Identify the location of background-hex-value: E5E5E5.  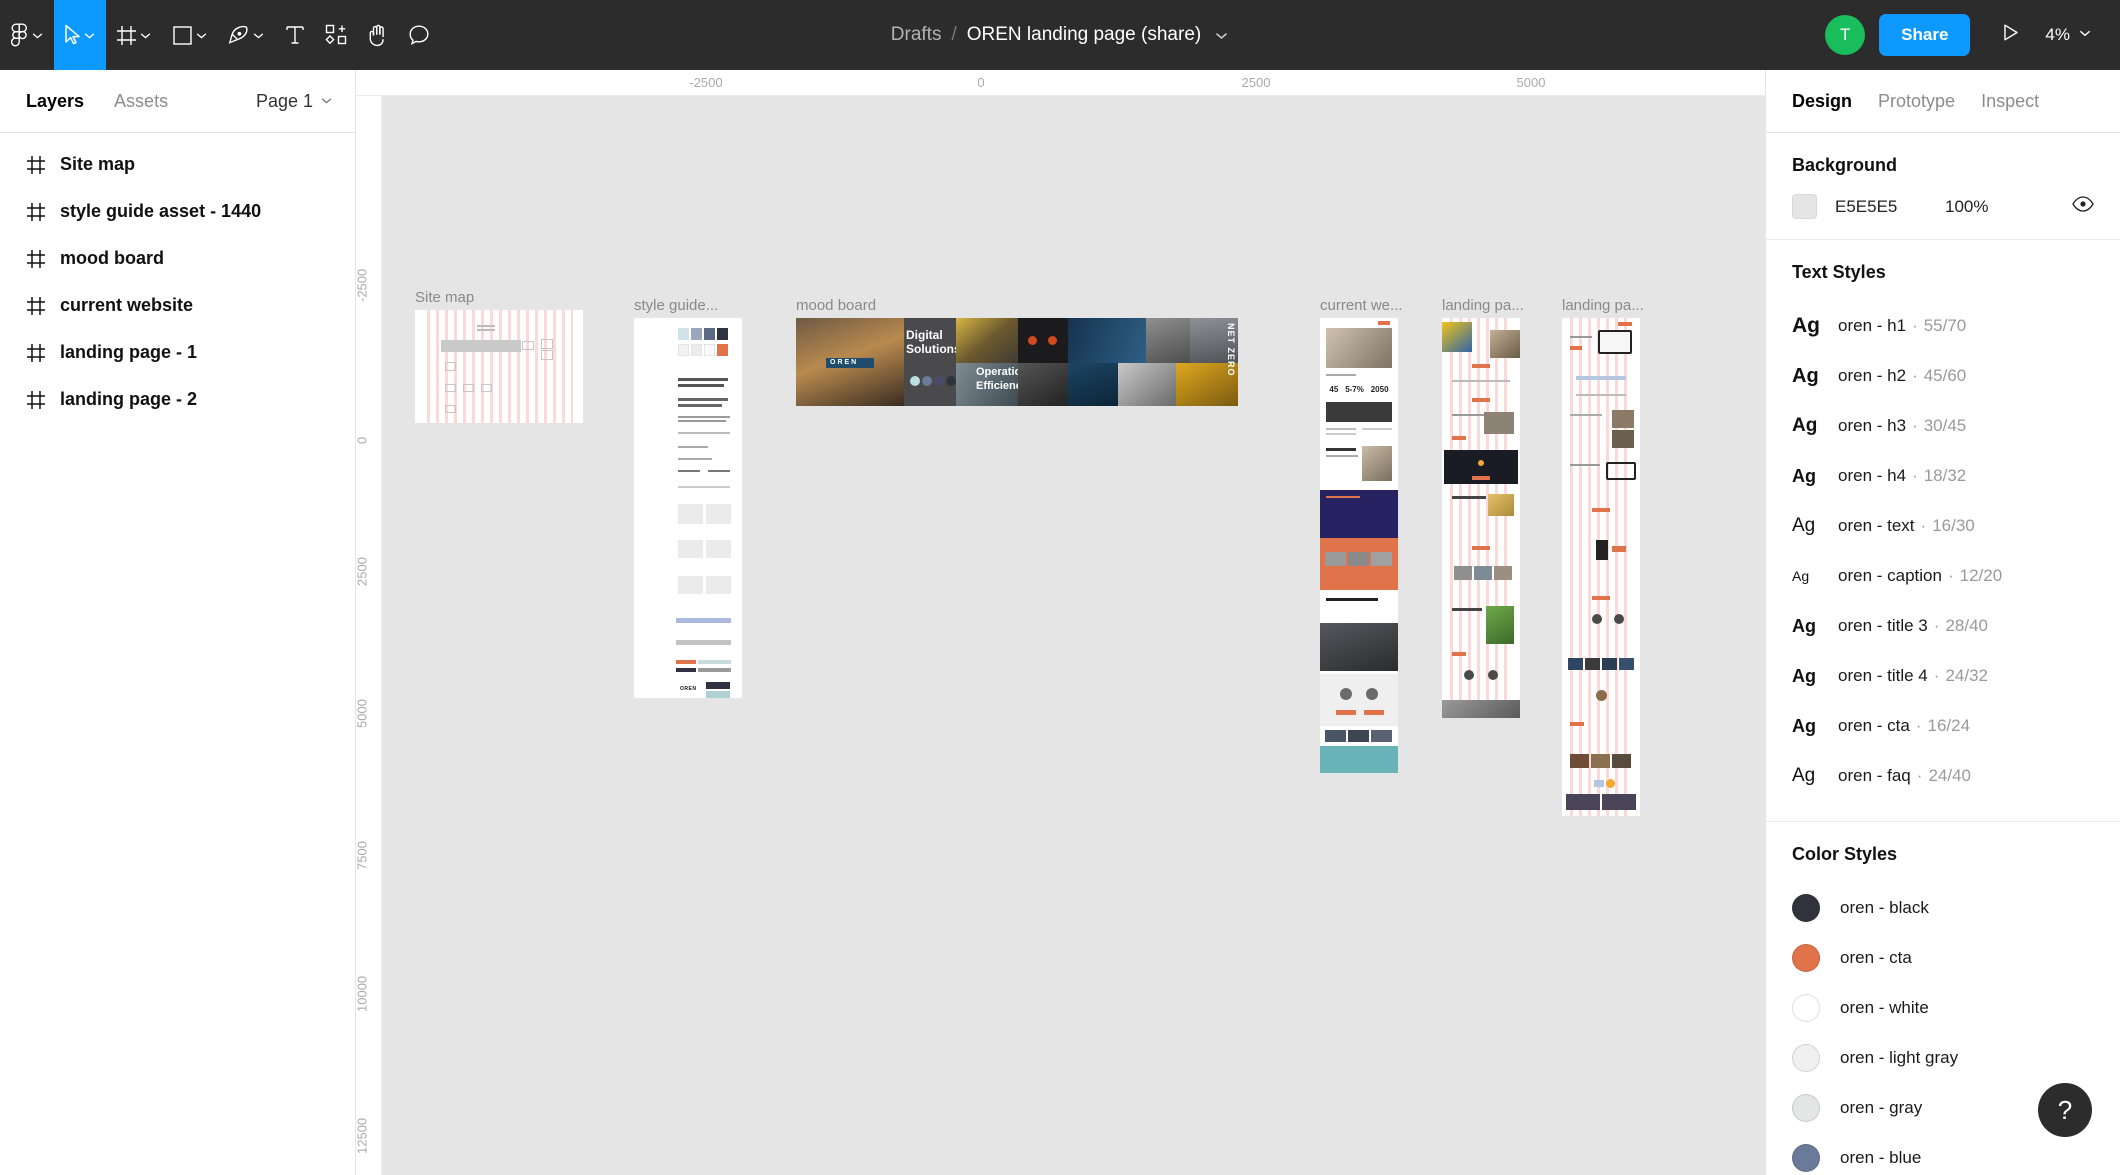
(1890, 207).